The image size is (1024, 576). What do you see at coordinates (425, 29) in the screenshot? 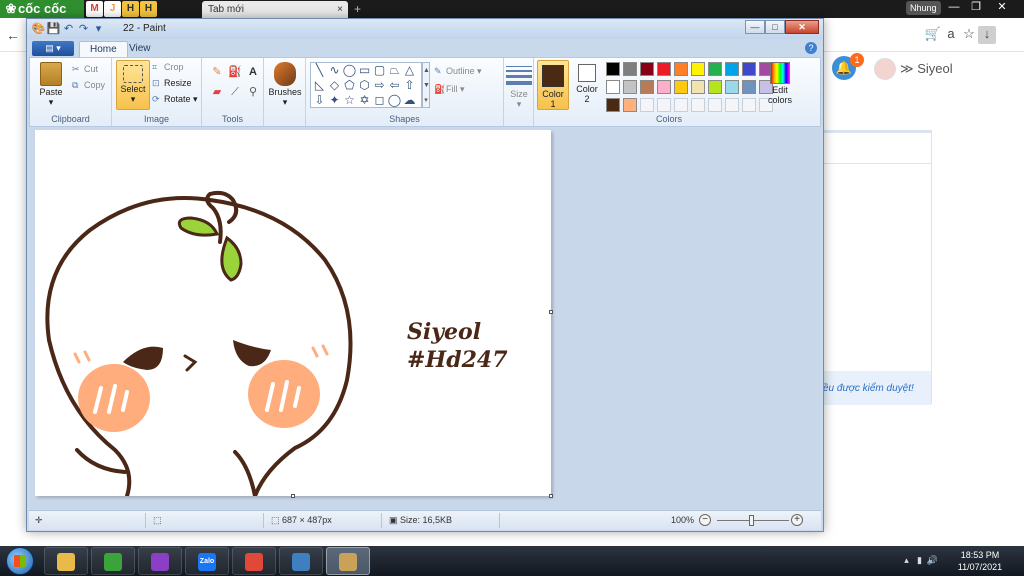
I see `paint-titlebar: 🎨💾 ↶ ↷ ▾ 22 - Paint — □ ✕` at bounding box center [425, 29].